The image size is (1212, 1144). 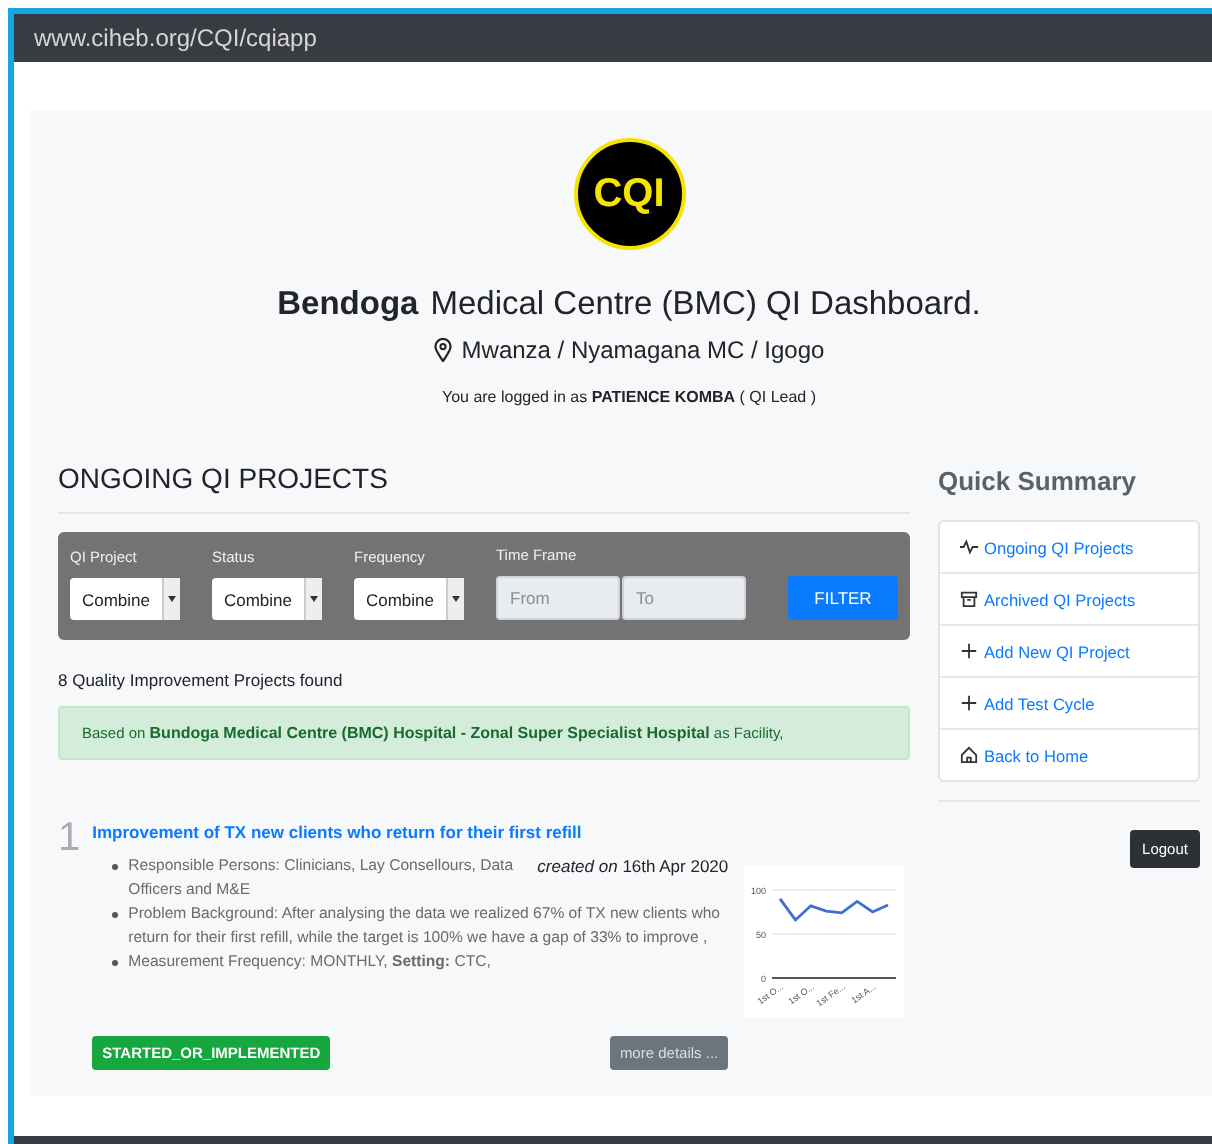 What do you see at coordinates (484, 488) in the screenshot?
I see `section-title: ONGOING QI PROJECTS` at bounding box center [484, 488].